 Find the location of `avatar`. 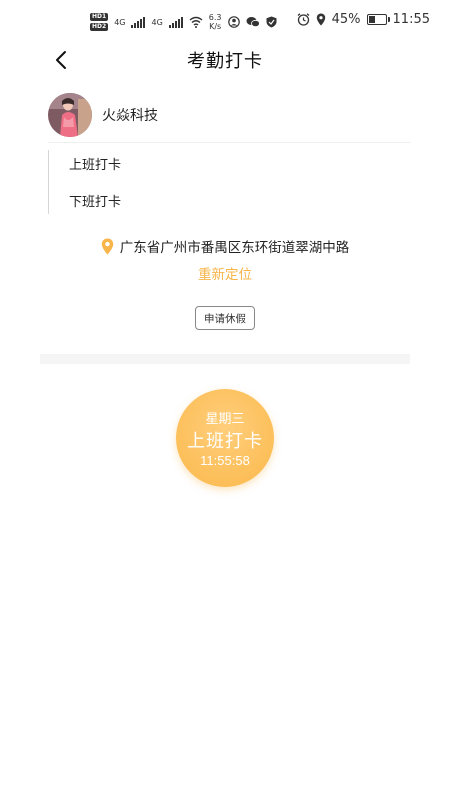

avatar is located at coordinates (70, 115).